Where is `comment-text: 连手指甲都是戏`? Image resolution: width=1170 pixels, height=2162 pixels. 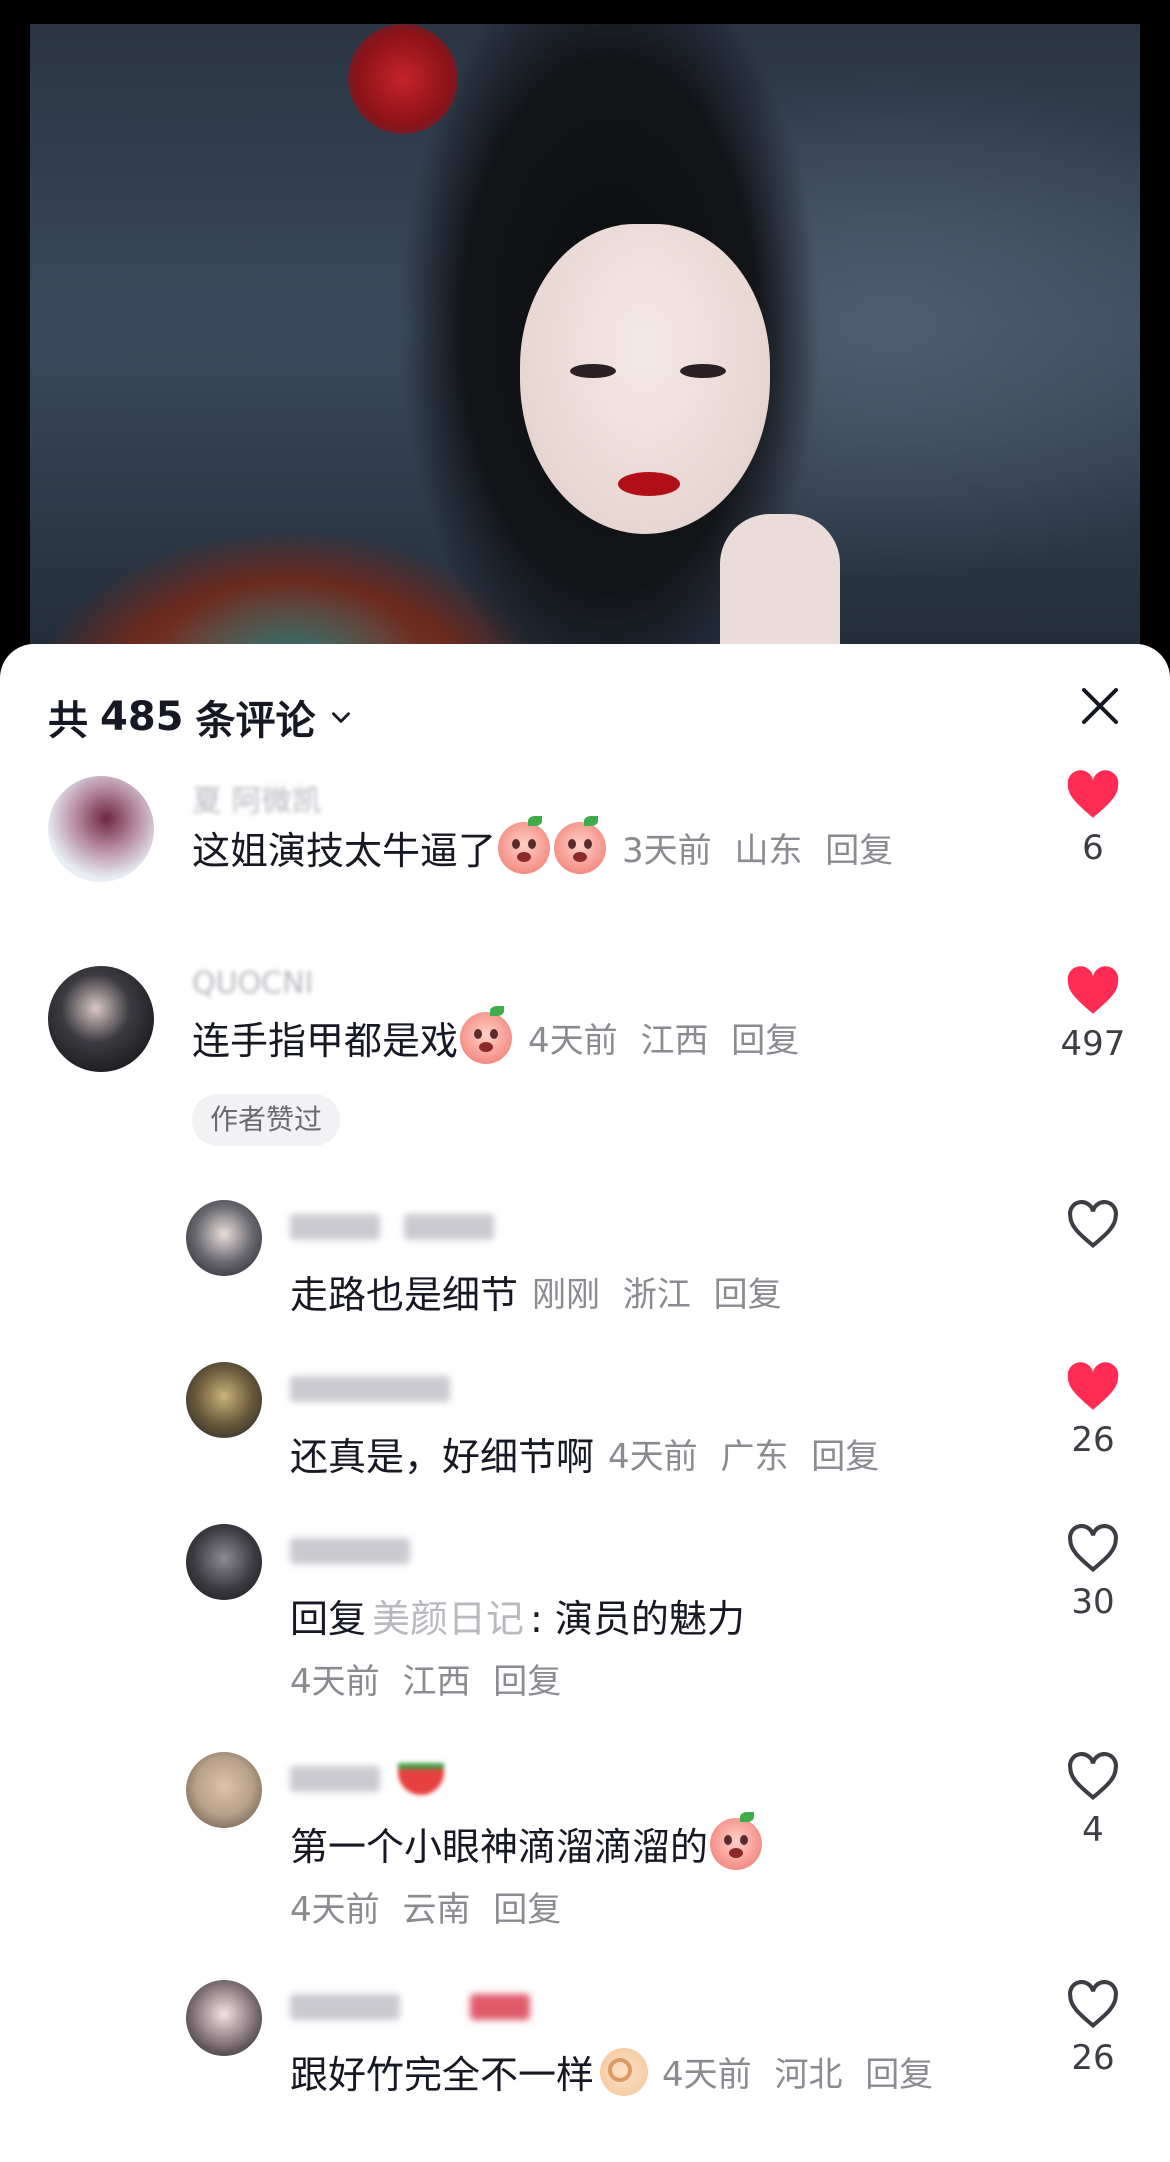
comment-text: 连手指甲都是戏 is located at coordinates (325, 1041).